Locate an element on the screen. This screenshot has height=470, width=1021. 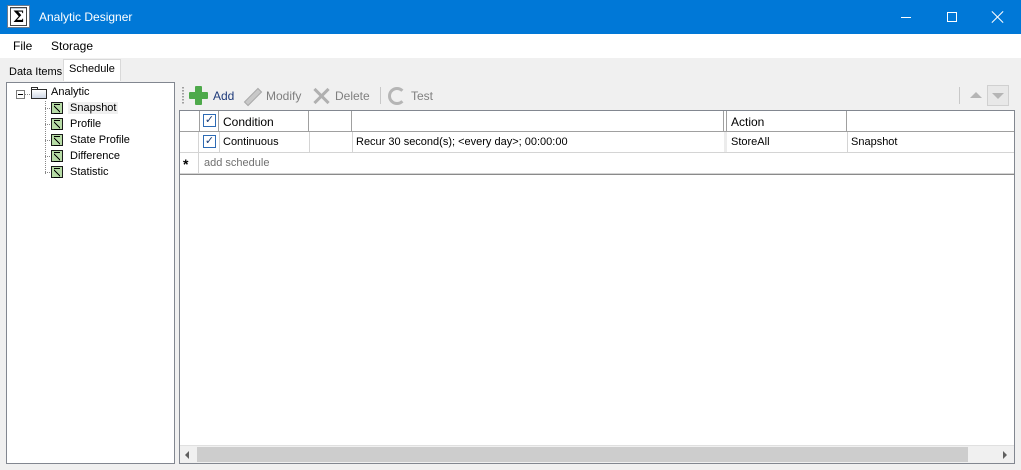
maximize-icon is located at coordinates (952, 17).